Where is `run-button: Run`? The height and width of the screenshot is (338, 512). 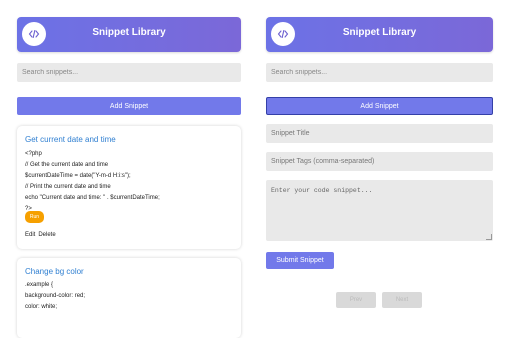
run-button: Run is located at coordinates (34, 217).